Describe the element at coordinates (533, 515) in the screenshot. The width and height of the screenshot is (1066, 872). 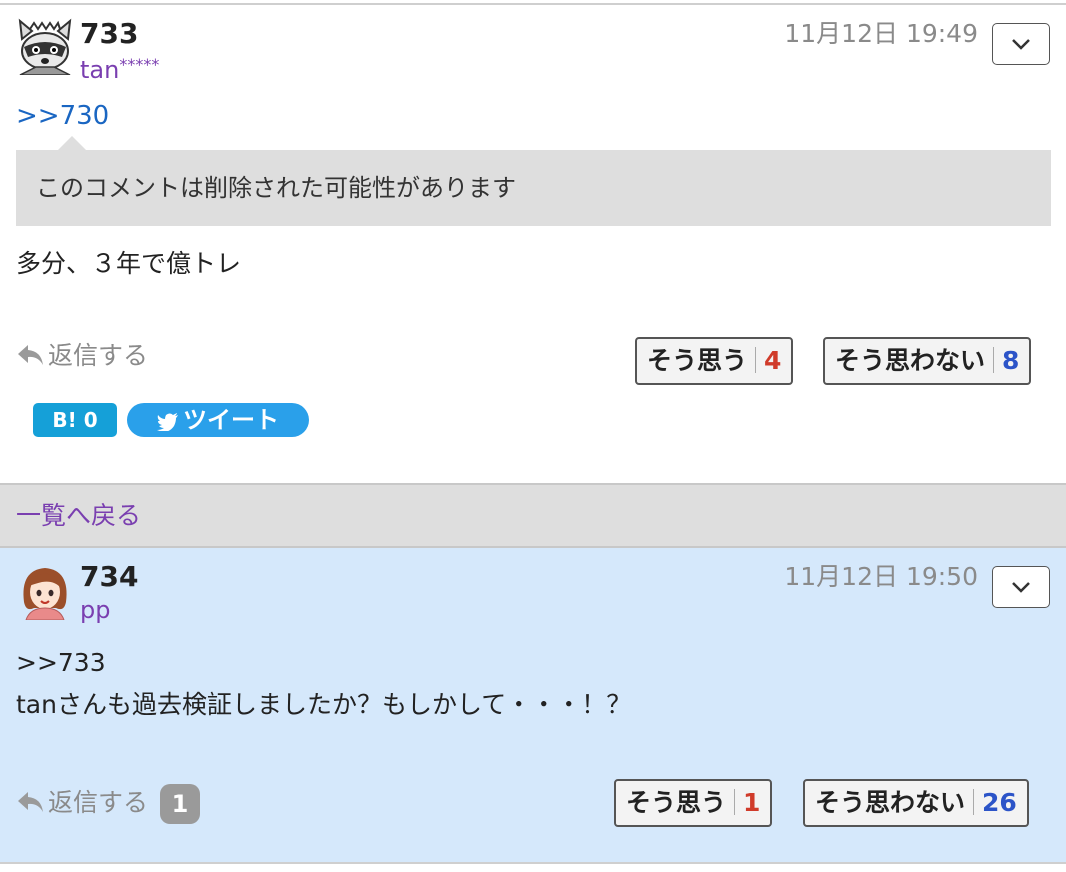
I see `back-to-list-bar: 一覧へ戻る` at that location.